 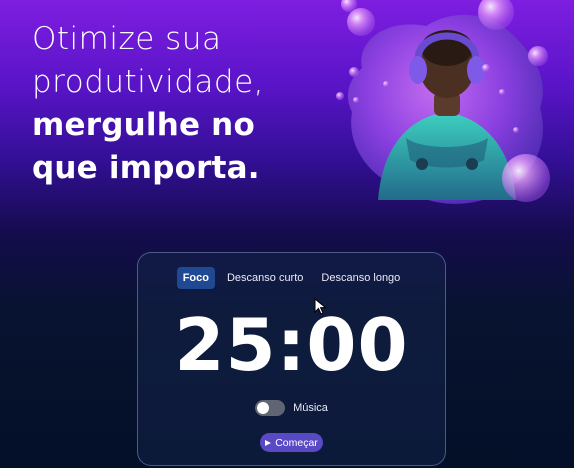 I want to click on timer-display: 25:00, so click(x=291, y=345).